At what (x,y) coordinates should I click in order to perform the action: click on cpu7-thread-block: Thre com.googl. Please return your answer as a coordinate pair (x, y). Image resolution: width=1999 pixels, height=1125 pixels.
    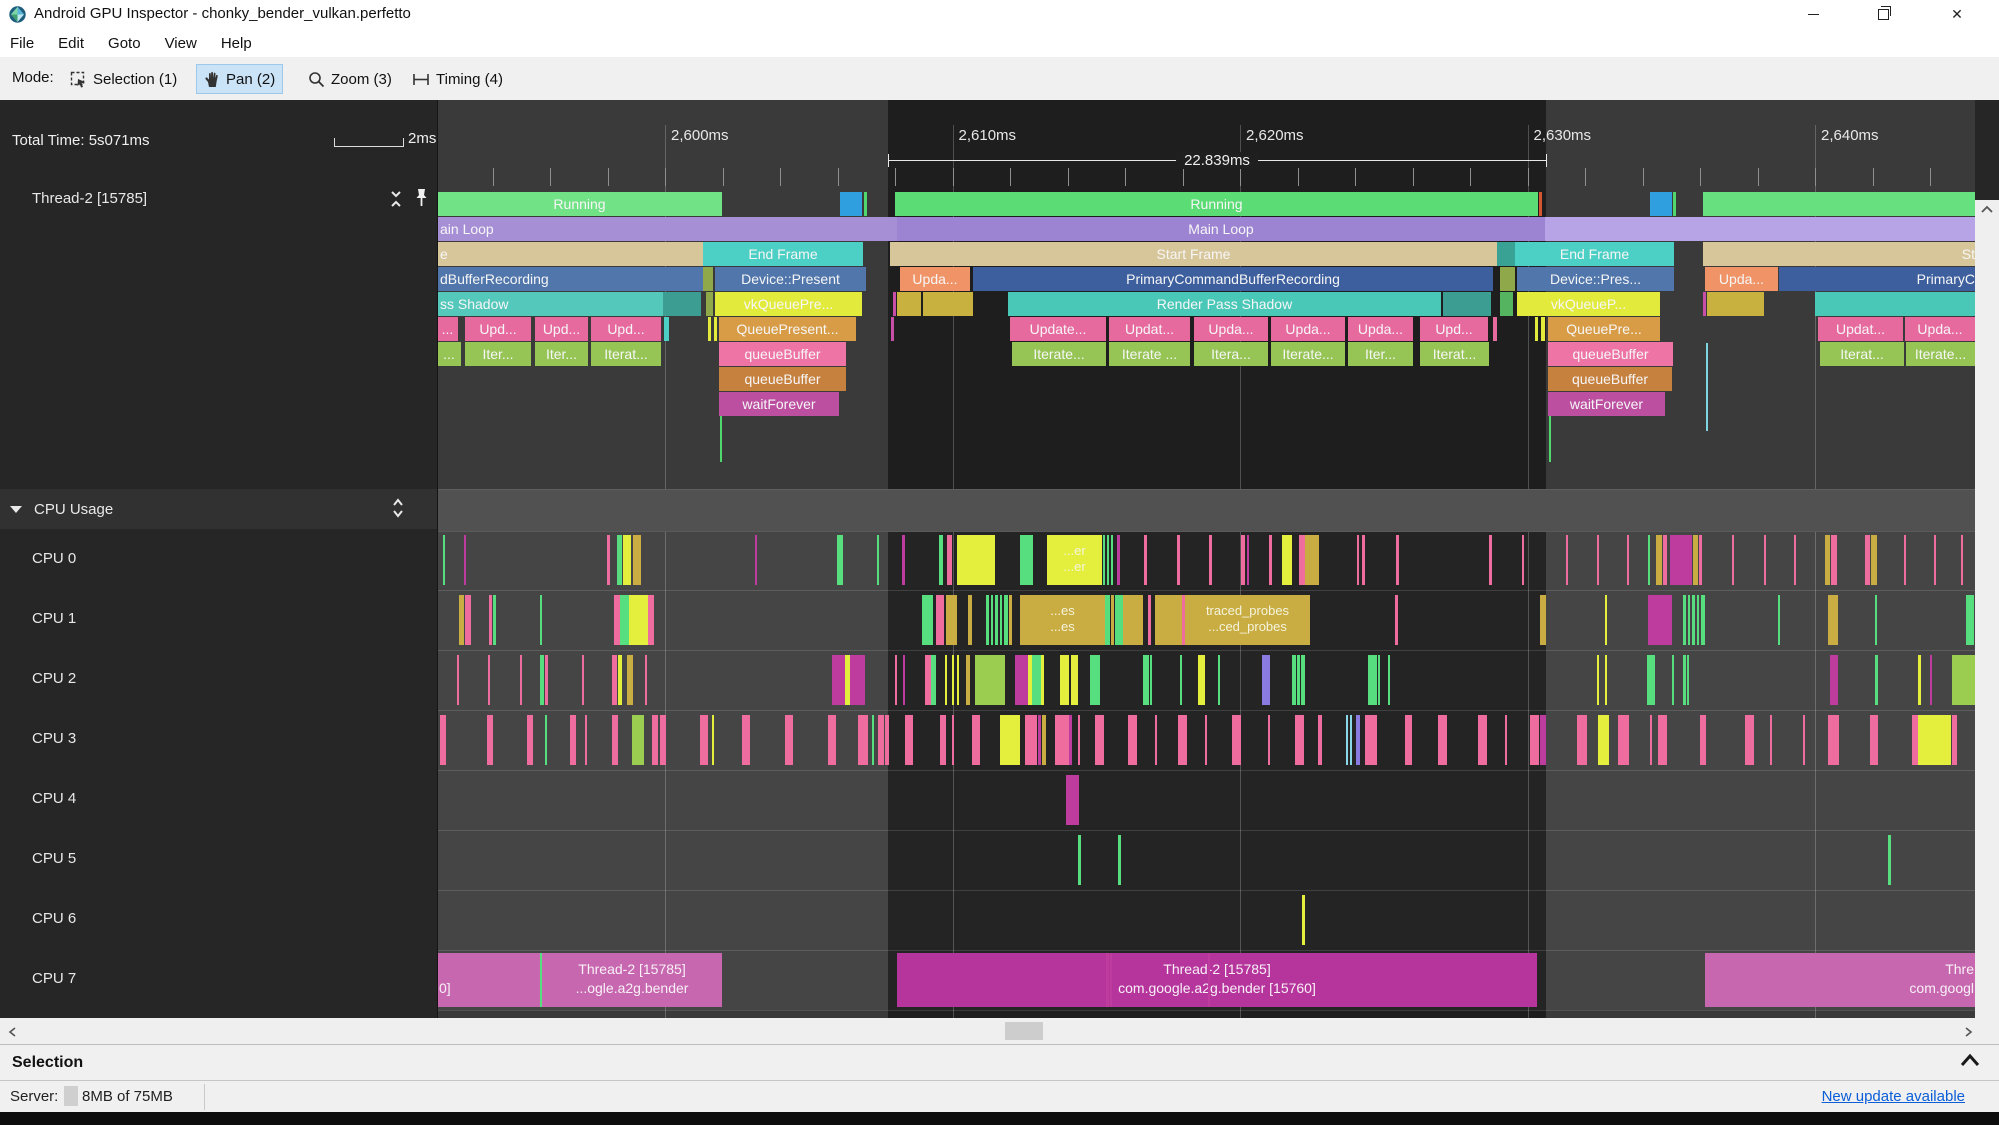
    Looking at the image, I should click on (1840, 980).